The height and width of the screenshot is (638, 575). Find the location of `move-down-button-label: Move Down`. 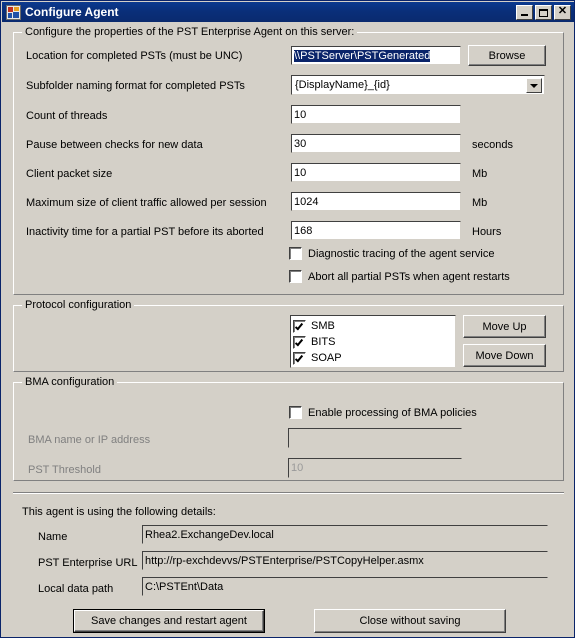

move-down-button-label: Move Down is located at coordinates (504, 355).